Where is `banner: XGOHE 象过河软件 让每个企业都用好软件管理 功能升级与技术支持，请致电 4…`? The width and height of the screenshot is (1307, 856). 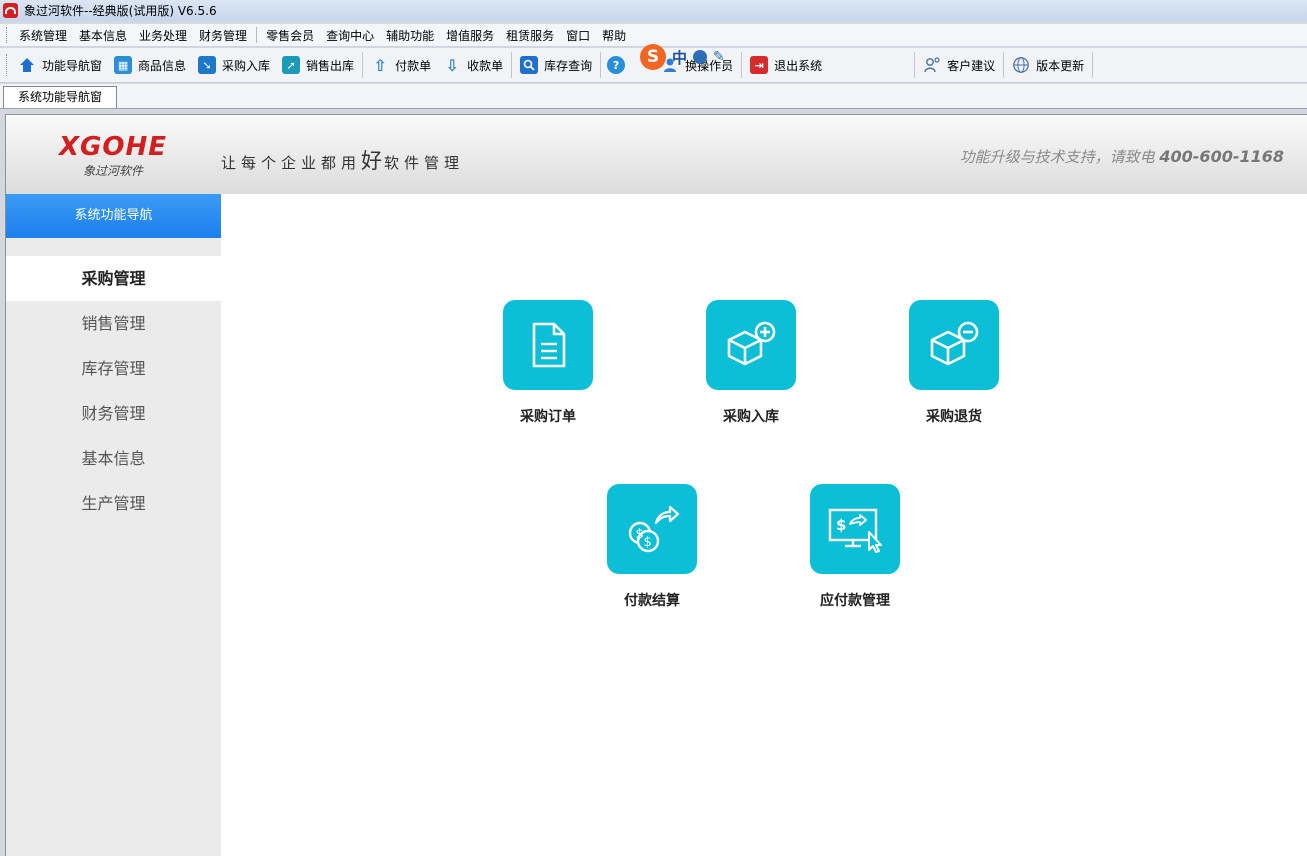 banner: XGOHE 象过河软件 让每个企业都用好软件管理 功能升级与技术支持，请致电 4… is located at coordinates (656, 154).